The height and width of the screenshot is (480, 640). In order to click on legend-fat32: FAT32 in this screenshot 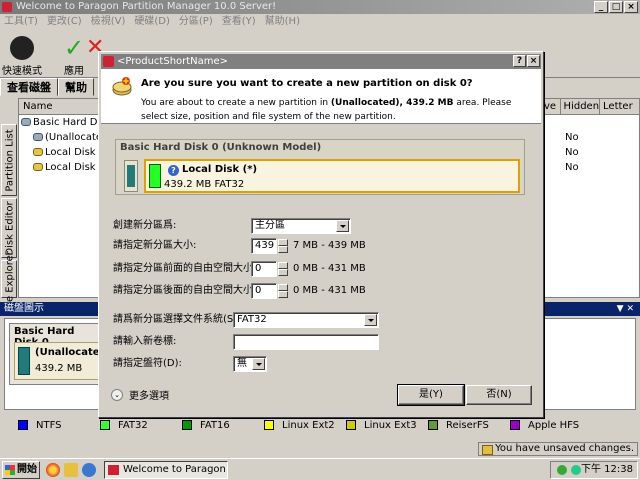, I will do `click(141, 425)`.